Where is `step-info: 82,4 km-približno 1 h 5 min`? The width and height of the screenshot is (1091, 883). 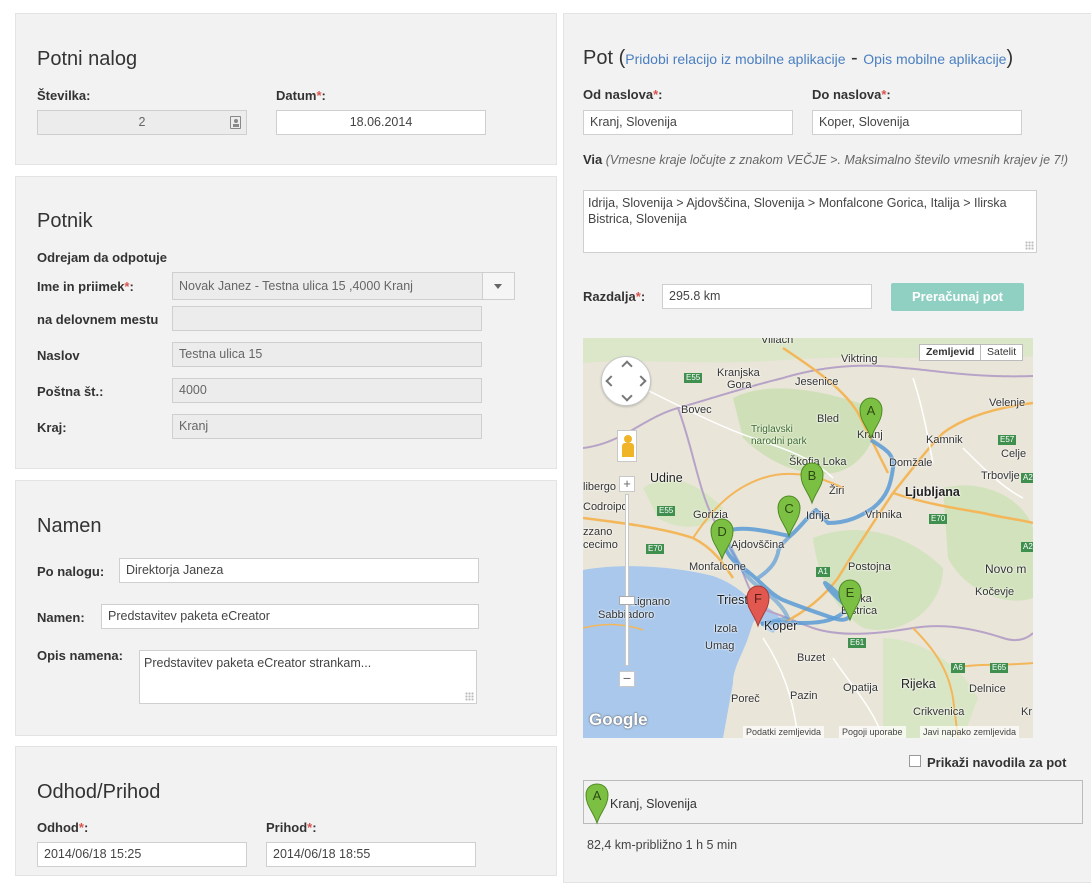
step-info: 82,4 km-približno 1 h 5 min is located at coordinates (662, 845).